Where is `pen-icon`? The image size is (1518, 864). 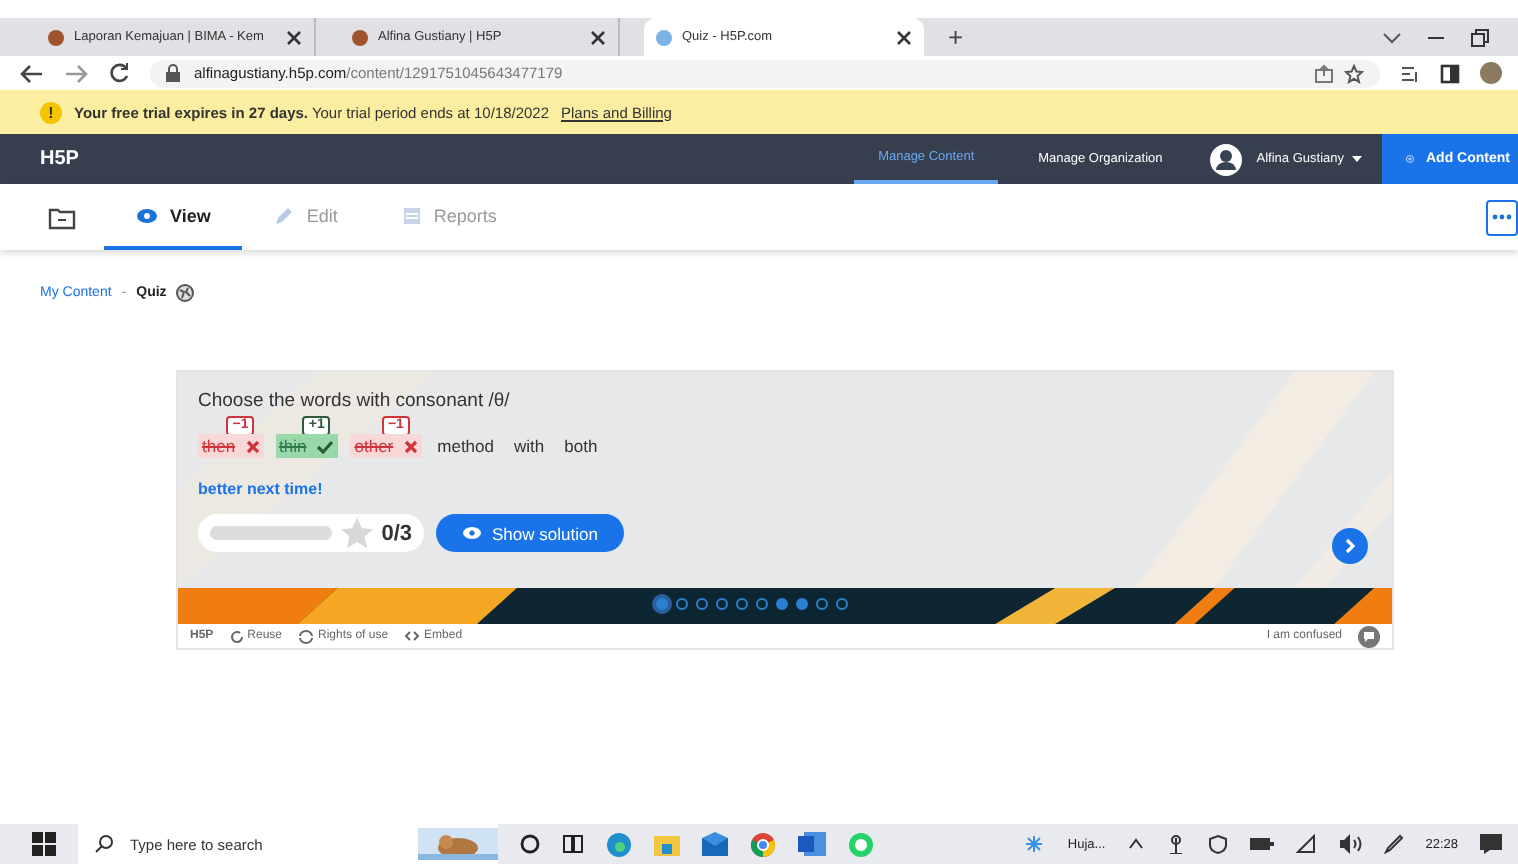
pen-icon is located at coordinates (1393, 844).